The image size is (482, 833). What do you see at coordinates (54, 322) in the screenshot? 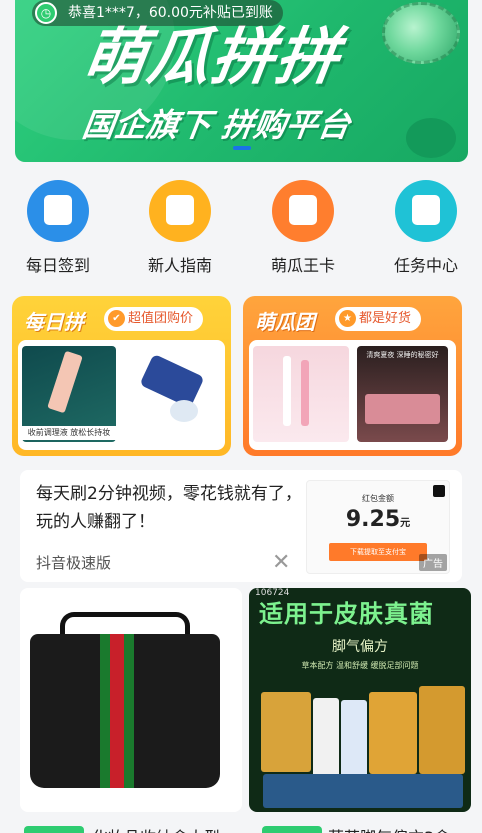
I see `promo-title: 每日拼` at bounding box center [54, 322].